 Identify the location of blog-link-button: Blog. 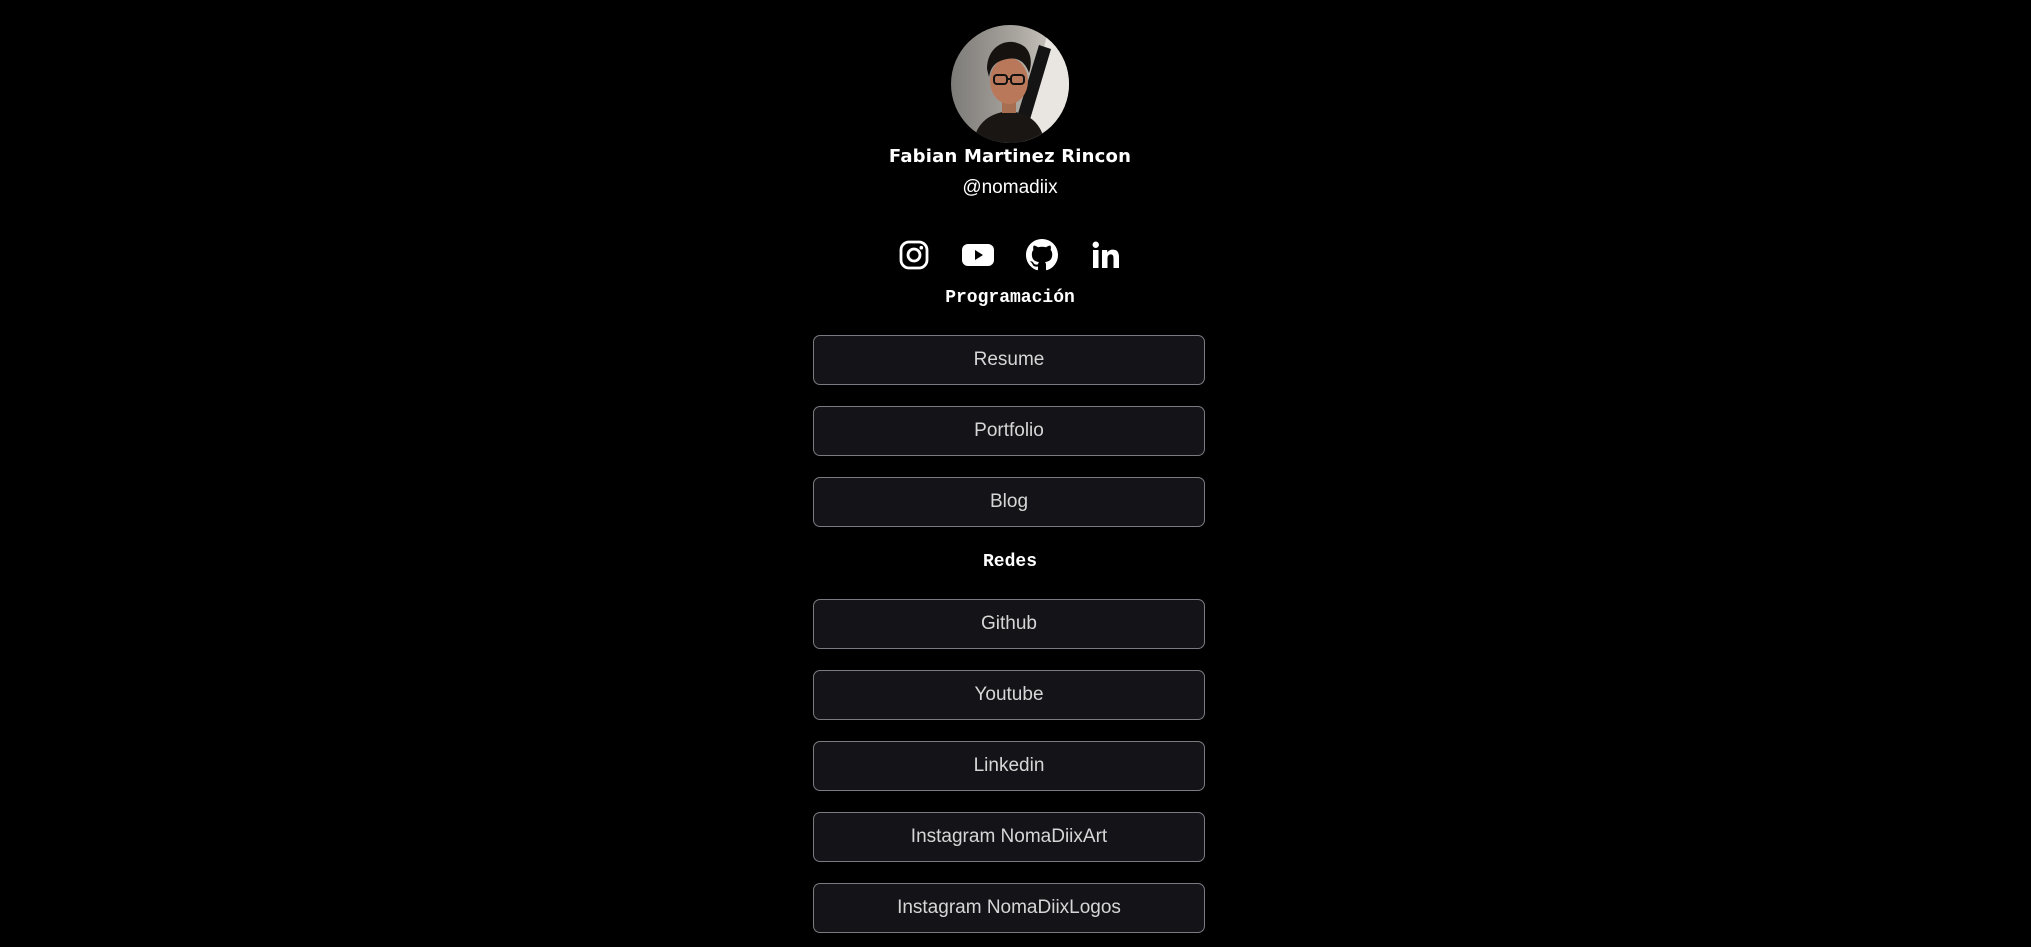
(1009, 502).